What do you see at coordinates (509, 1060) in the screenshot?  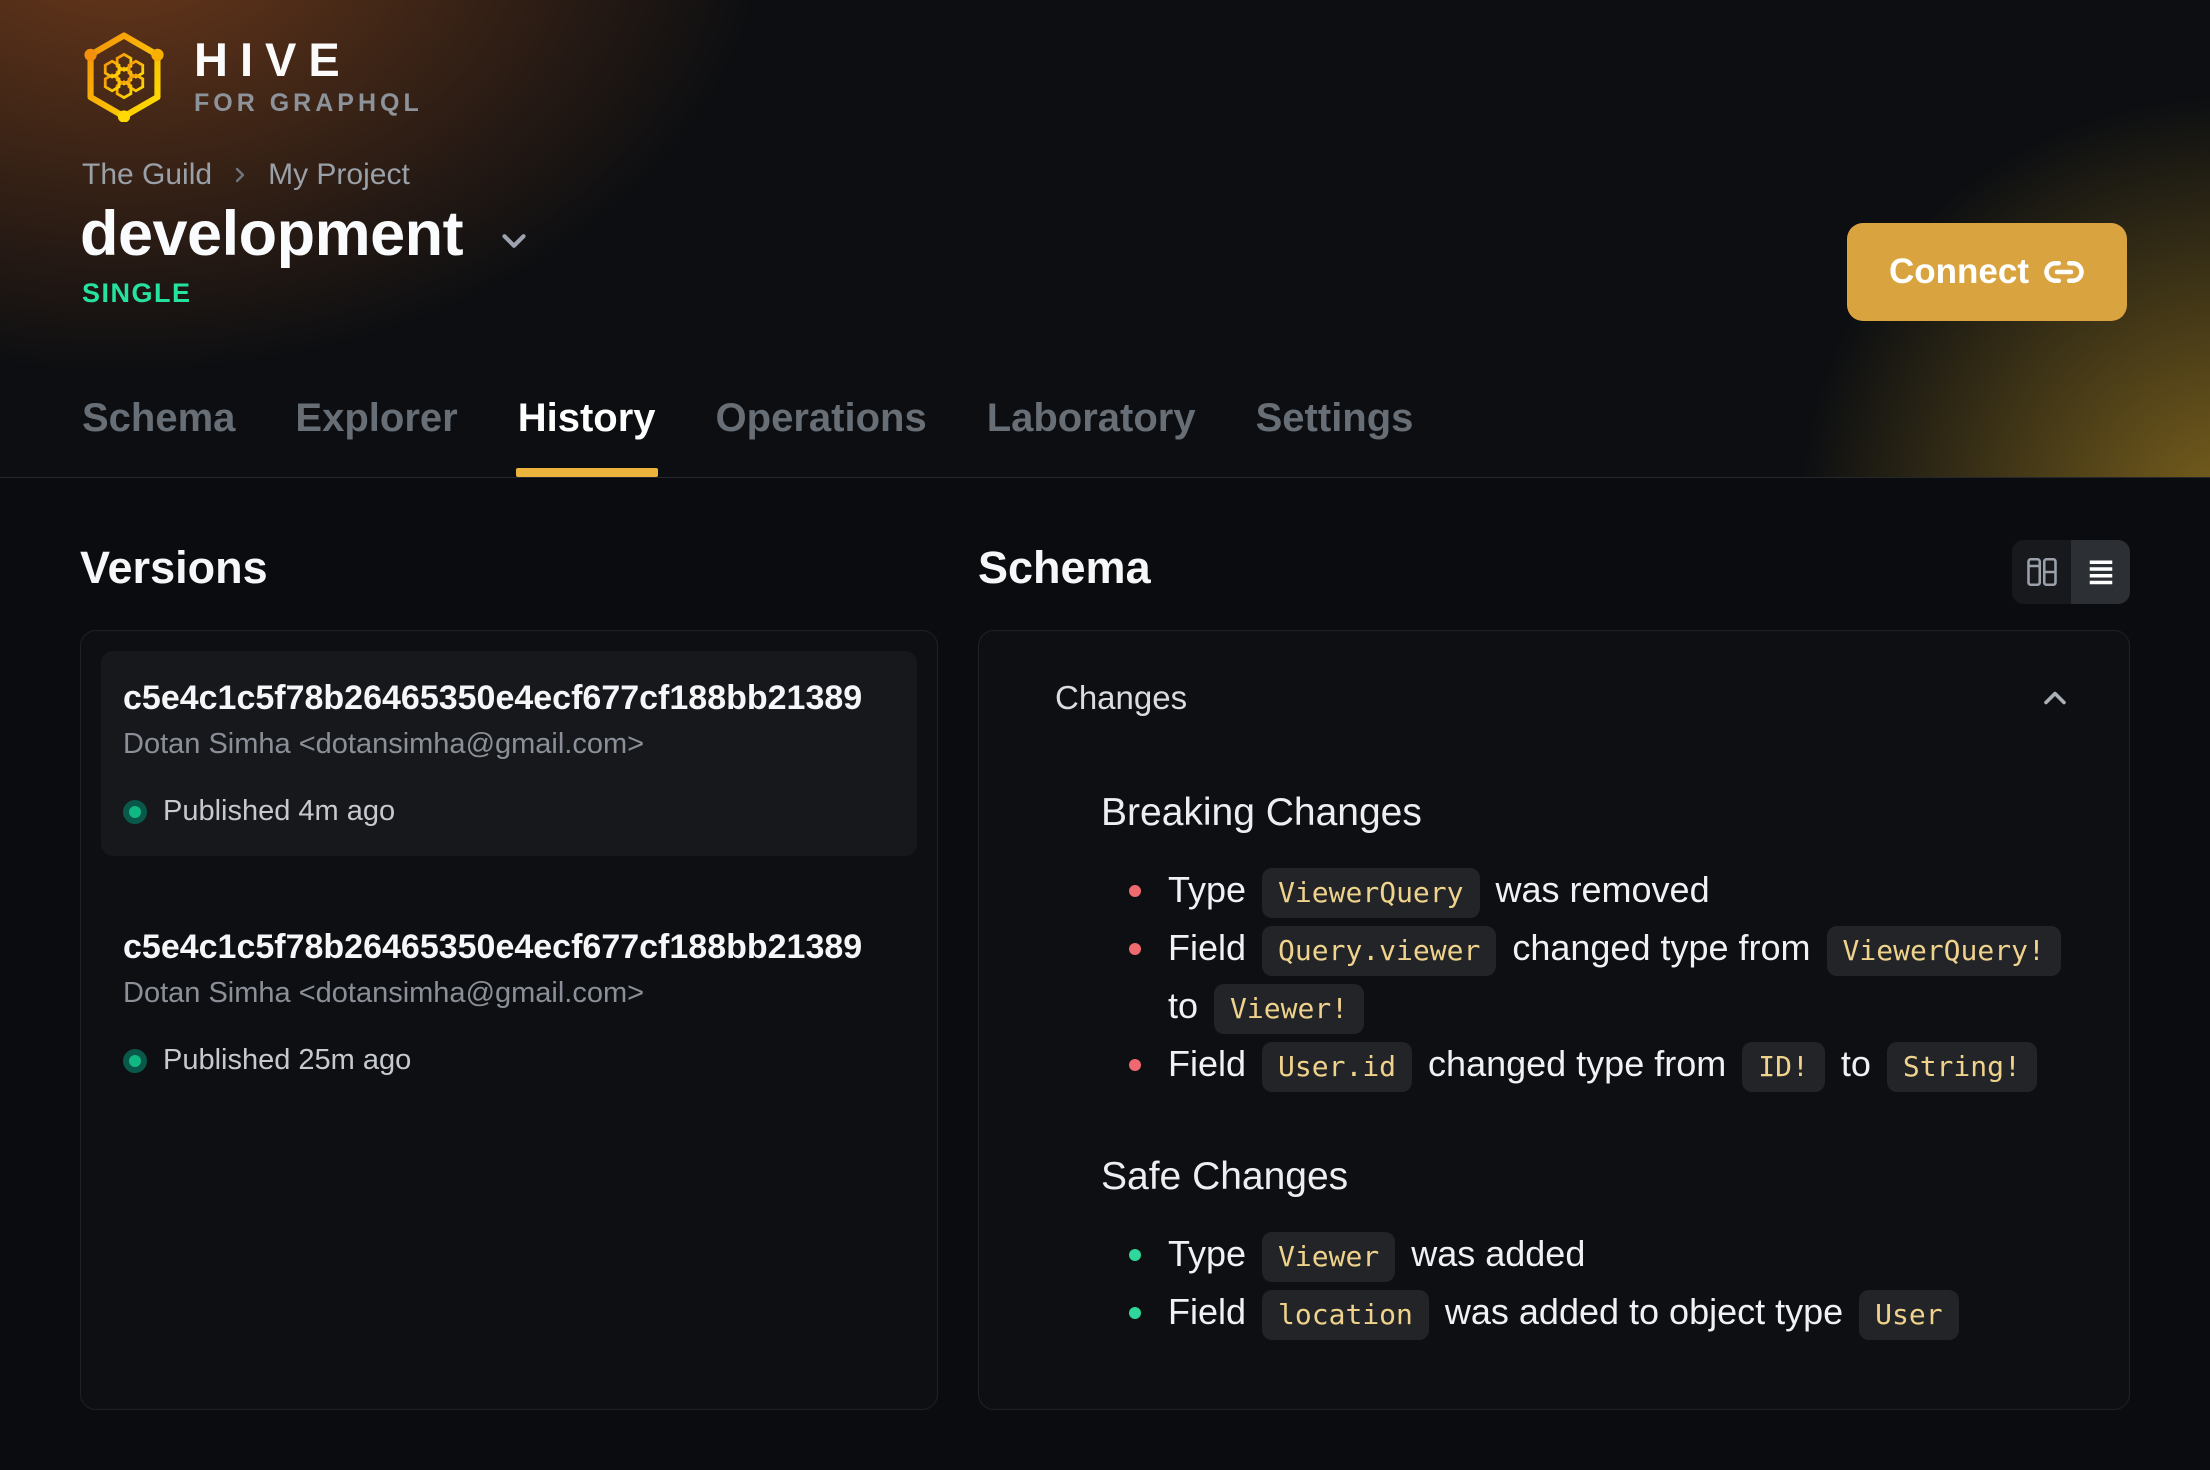 I see `version-status: Published 25m ago` at bounding box center [509, 1060].